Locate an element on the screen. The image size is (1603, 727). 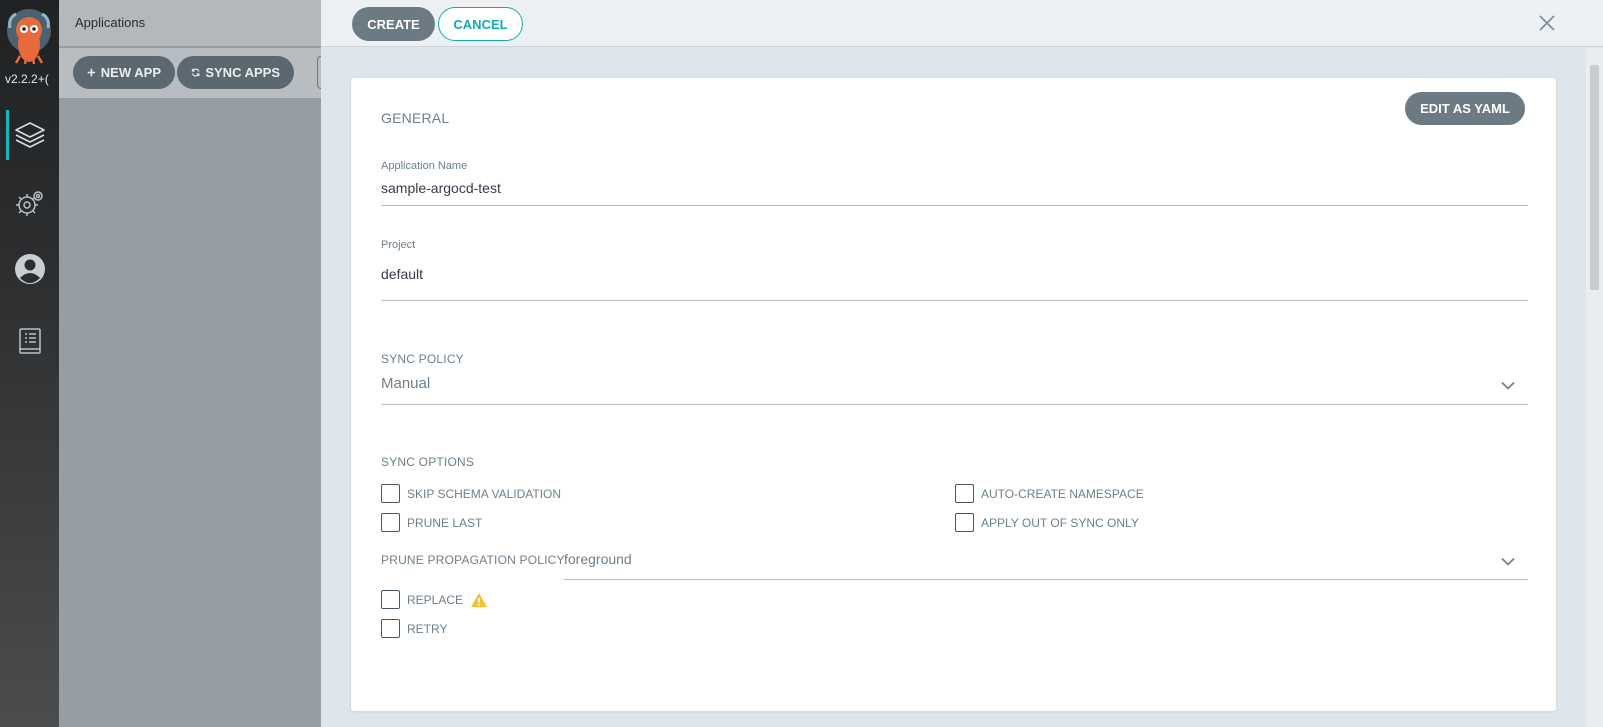
replace-checkbox: REPLACE is located at coordinates (434, 599).